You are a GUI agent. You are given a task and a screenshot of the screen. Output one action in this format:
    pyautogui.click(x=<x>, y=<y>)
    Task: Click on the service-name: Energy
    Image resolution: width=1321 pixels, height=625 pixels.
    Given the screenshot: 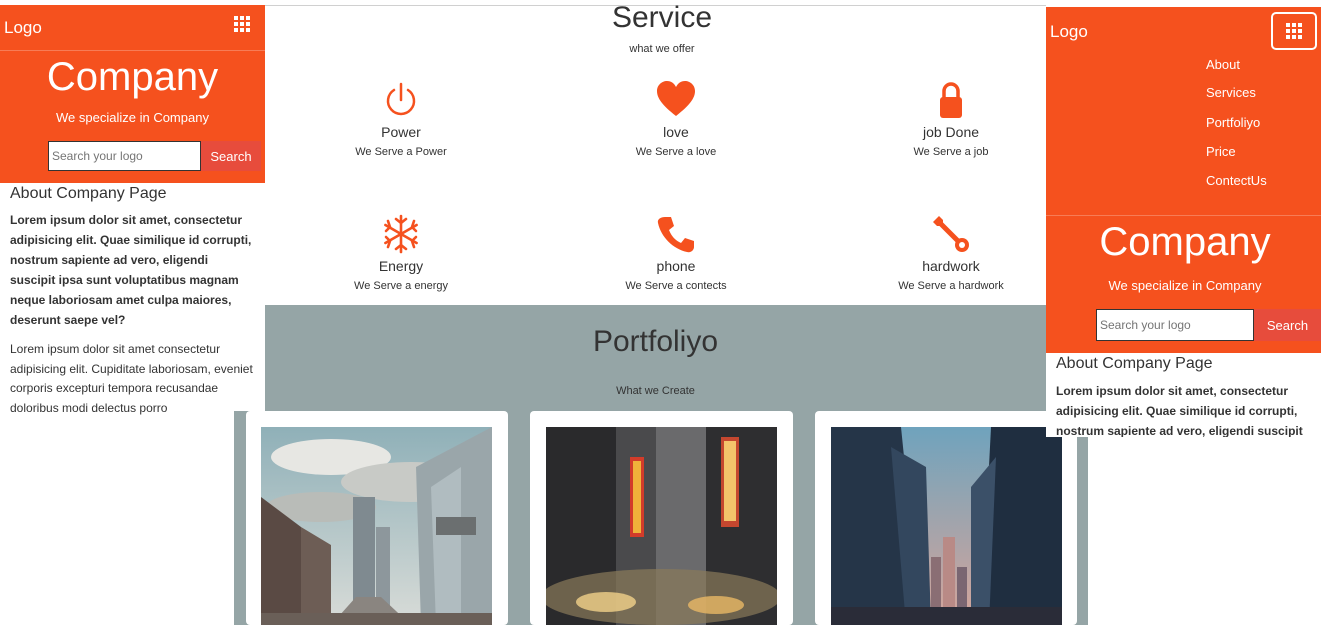 What is the action you would take?
    pyautogui.click(x=401, y=266)
    